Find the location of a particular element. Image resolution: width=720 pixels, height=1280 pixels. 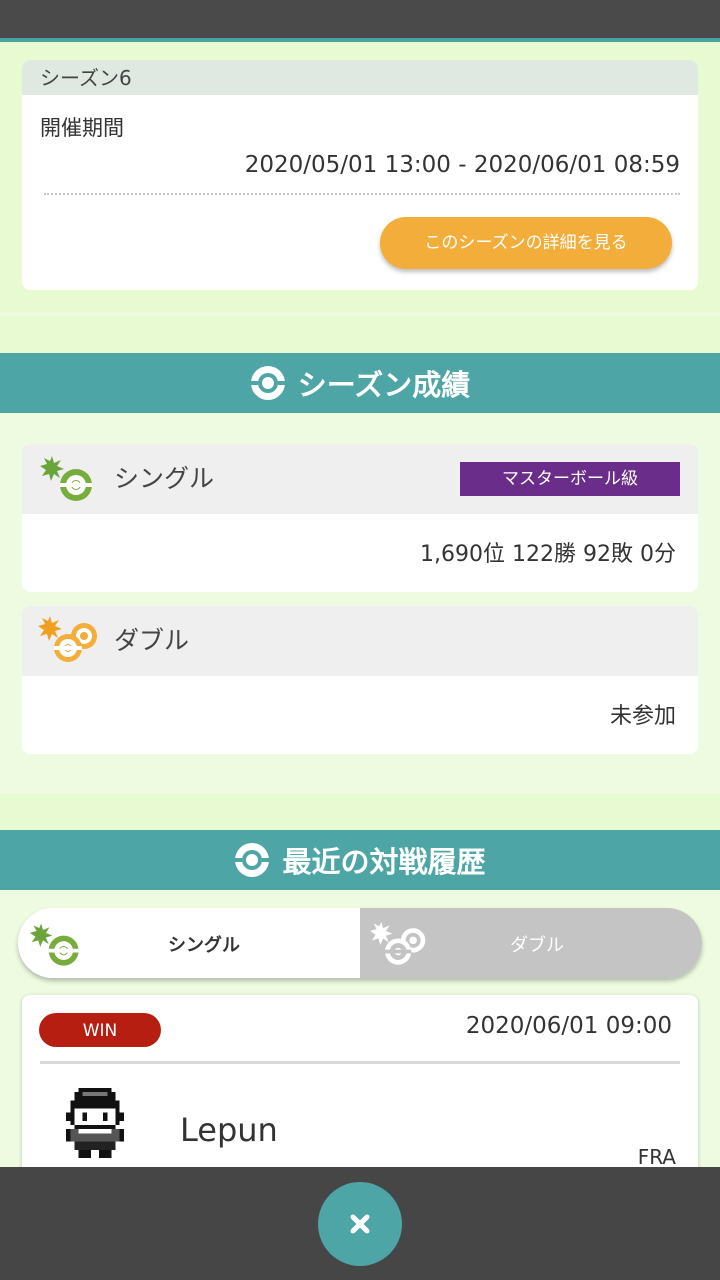

season-detail-button: このシーズンの詳細を見る is located at coordinates (526, 243).